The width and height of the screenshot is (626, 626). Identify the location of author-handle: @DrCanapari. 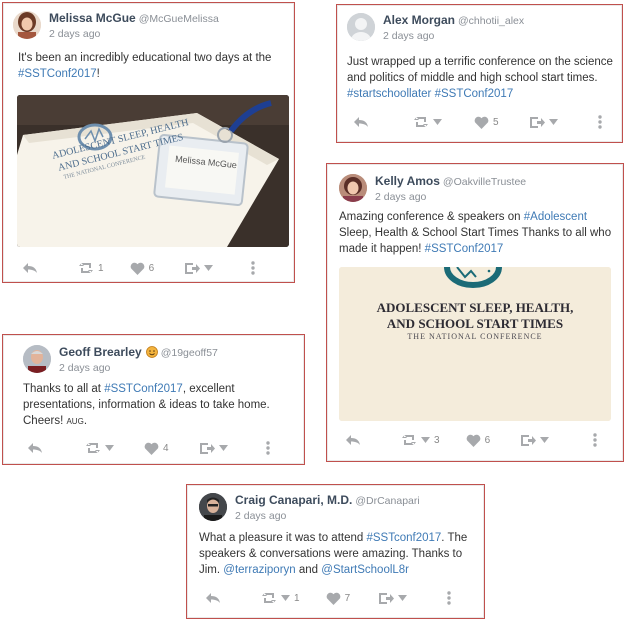
(387, 501).